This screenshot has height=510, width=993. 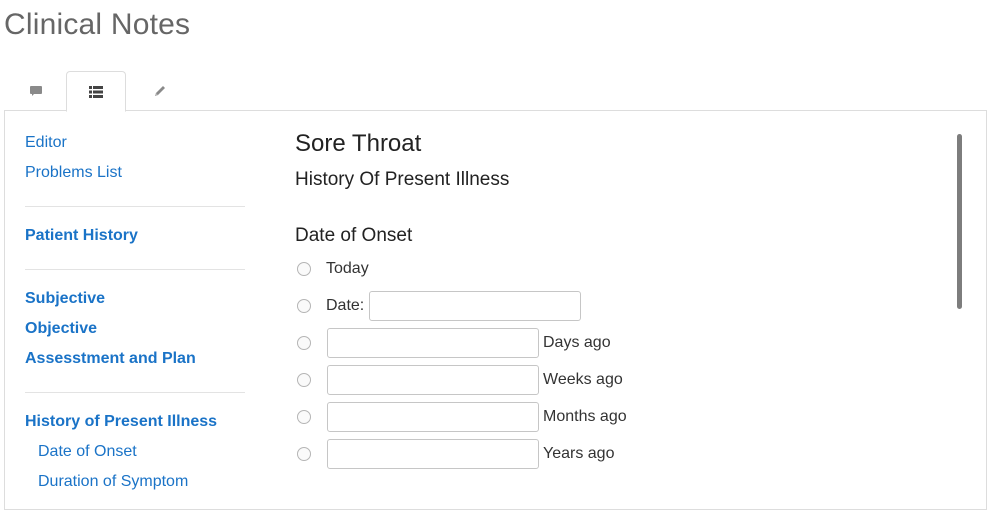 I want to click on years-input, so click(x=433, y=454).